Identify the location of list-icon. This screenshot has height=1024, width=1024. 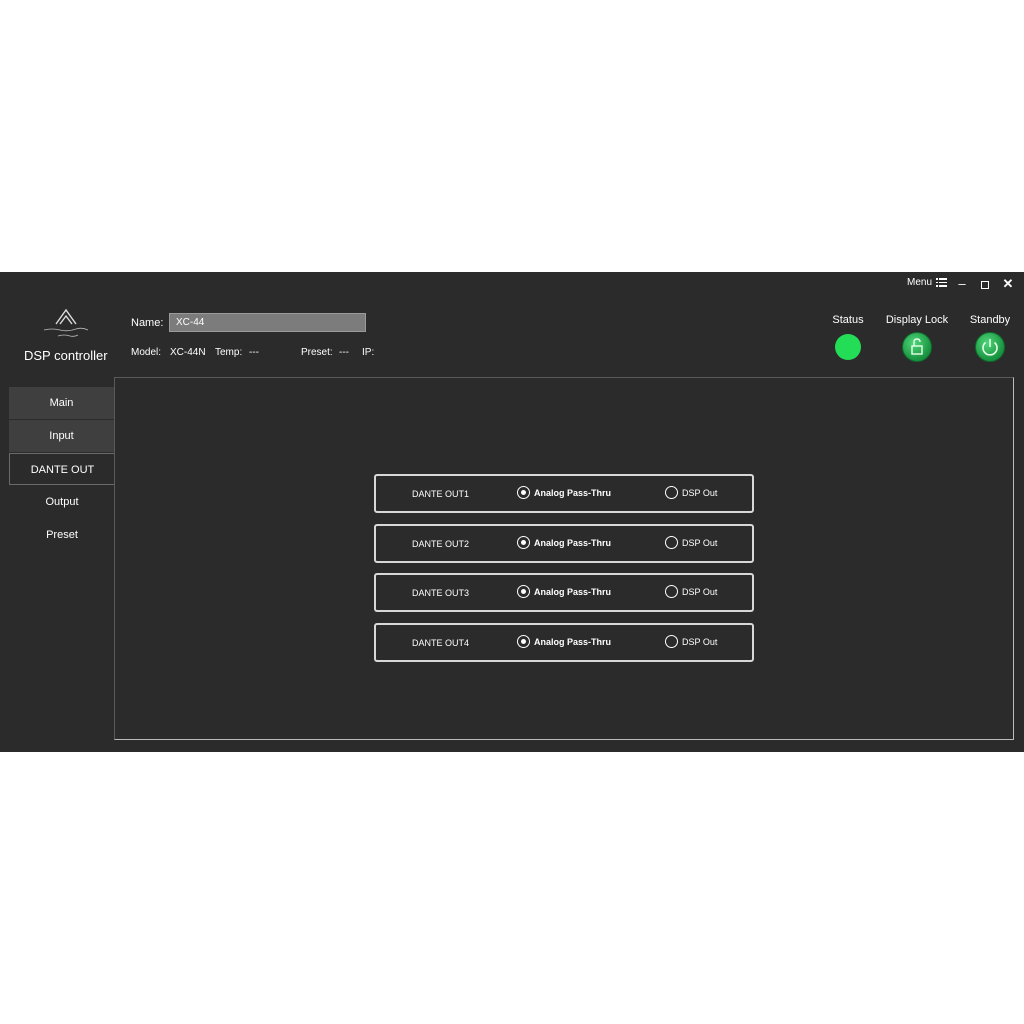
(941, 282).